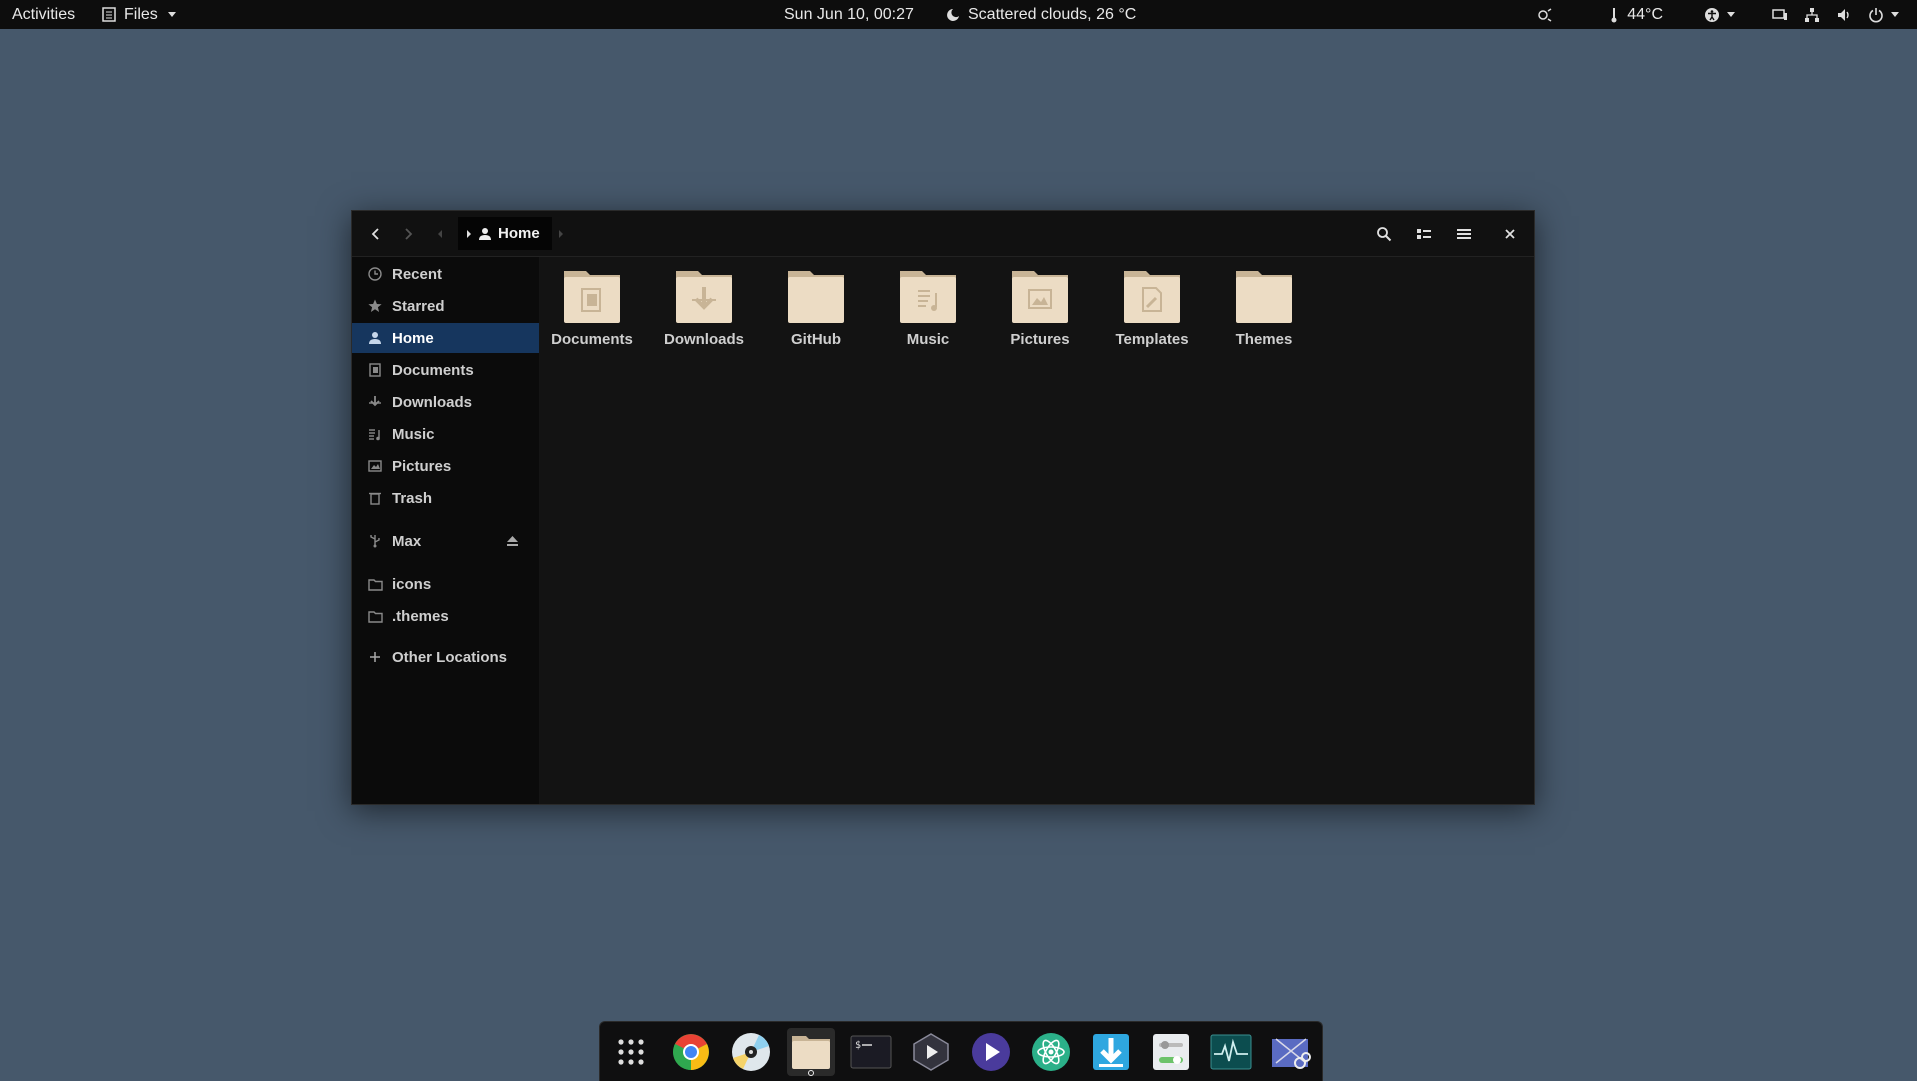  Describe the element at coordinates (445, 274) in the screenshot. I see `sidebar-item-recent: Recent` at that location.